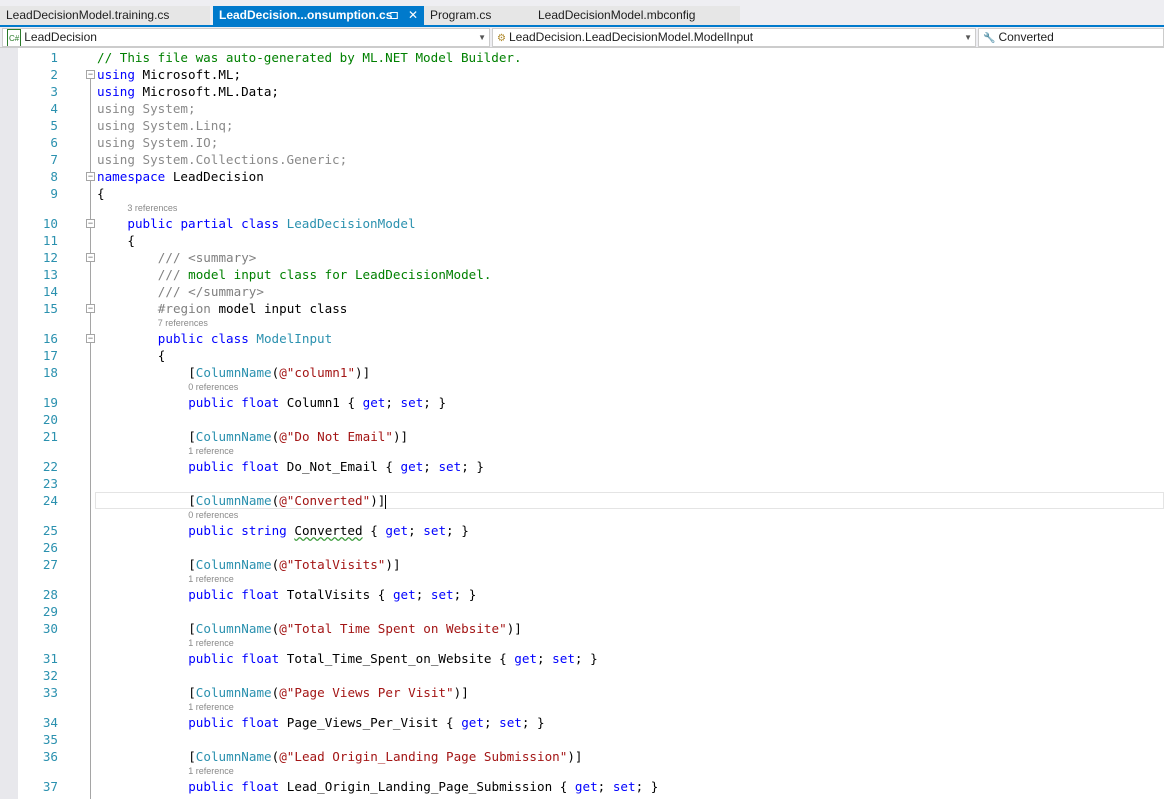  I want to click on line-number: 20, so click(50, 419).